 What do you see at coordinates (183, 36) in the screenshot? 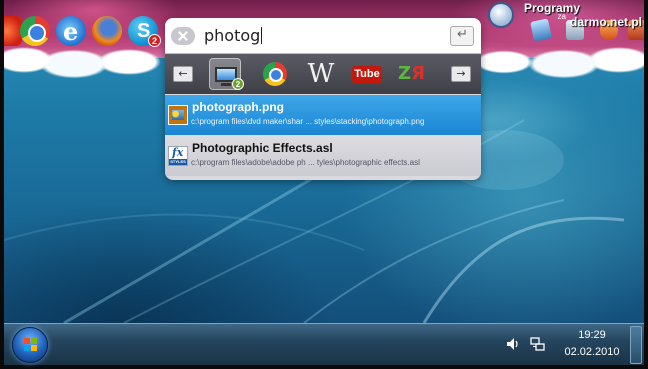
I see `clear-search-button` at bounding box center [183, 36].